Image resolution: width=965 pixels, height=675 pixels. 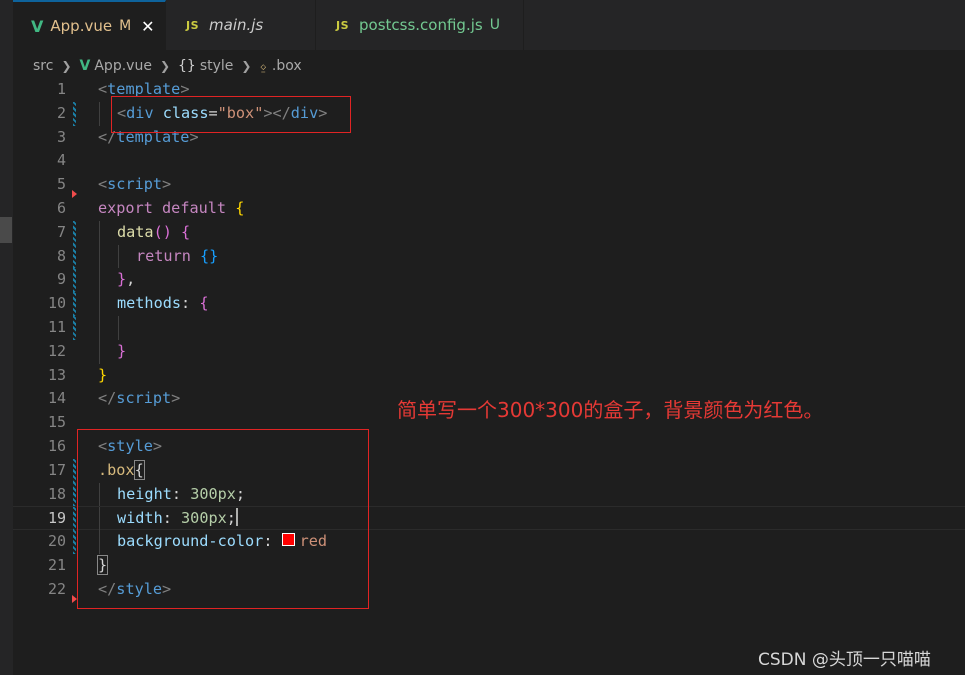 I want to click on code-line: 5 <script>, so click(x=489, y=186).